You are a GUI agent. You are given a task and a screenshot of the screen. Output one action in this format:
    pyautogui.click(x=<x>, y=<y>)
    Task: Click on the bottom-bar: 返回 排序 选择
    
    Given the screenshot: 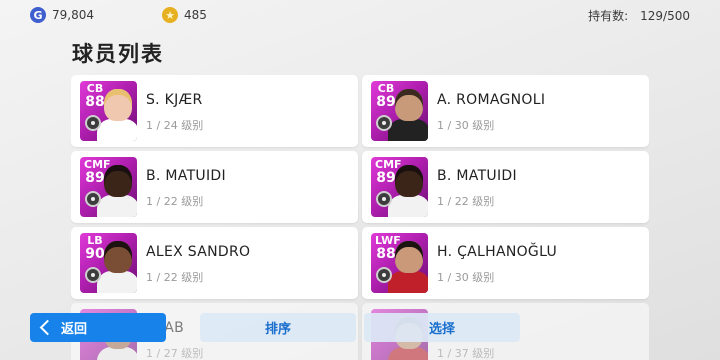 What is the action you would take?
    pyautogui.click(x=360, y=328)
    